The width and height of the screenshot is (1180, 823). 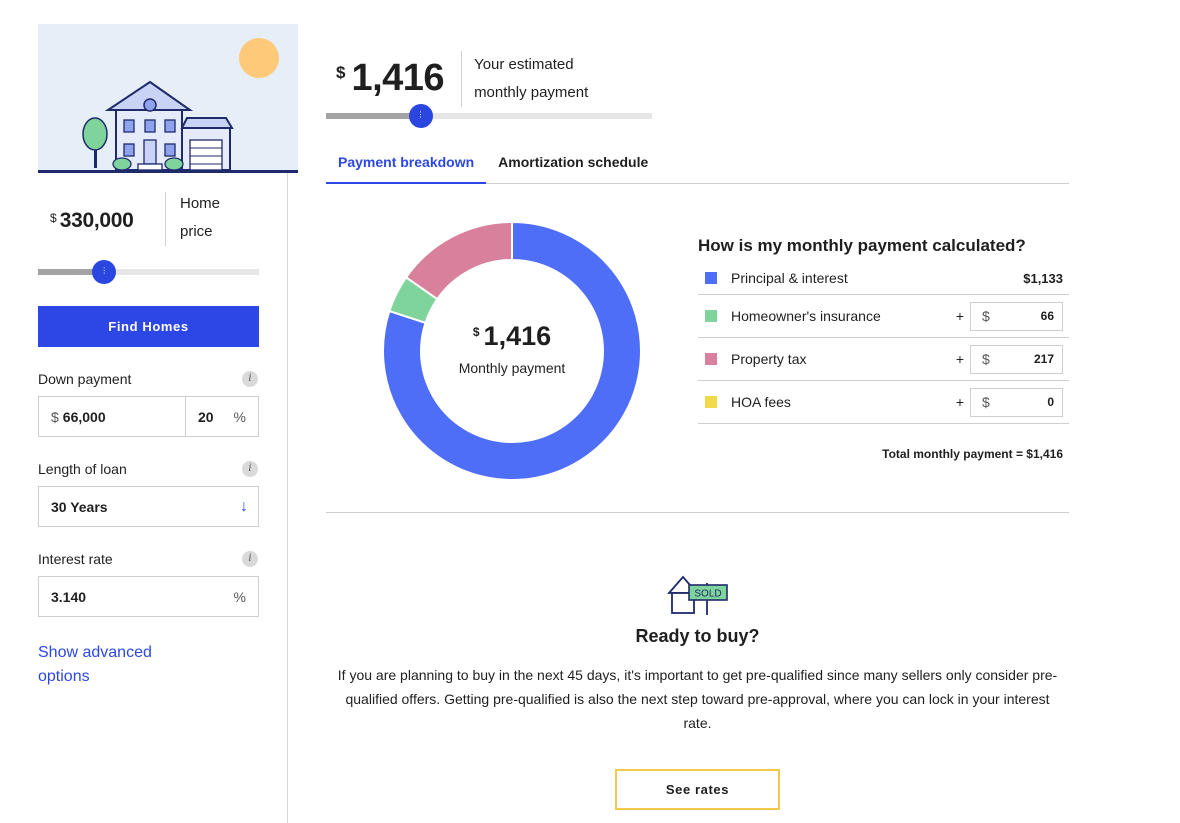 I want to click on home-price-slider-handle: ⋮, so click(x=104, y=272).